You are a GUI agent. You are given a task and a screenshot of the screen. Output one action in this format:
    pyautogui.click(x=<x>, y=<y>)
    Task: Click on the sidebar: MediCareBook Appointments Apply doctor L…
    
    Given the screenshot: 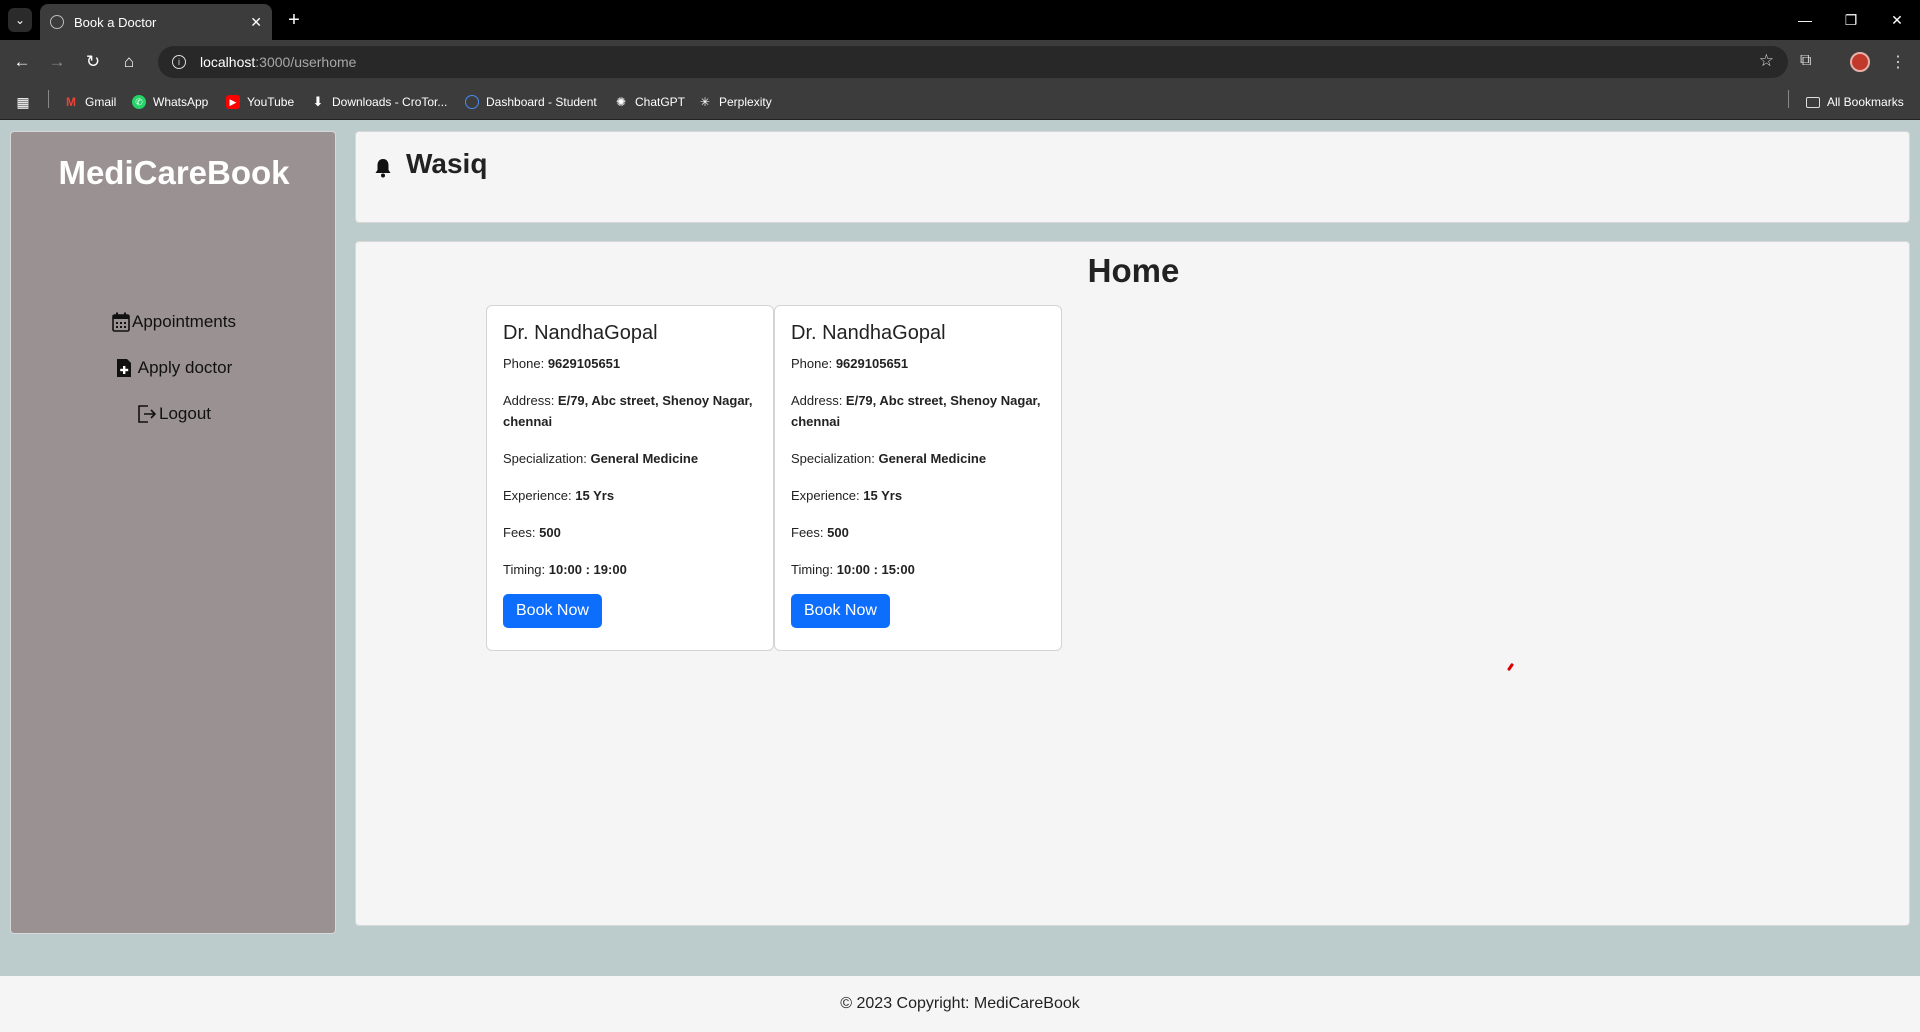 What is the action you would take?
    pyautogui.click(x=173, y=532)
    